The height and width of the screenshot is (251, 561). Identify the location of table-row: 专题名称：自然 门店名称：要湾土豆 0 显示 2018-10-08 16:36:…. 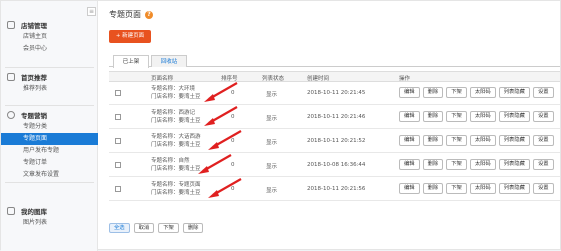
(334, 165).